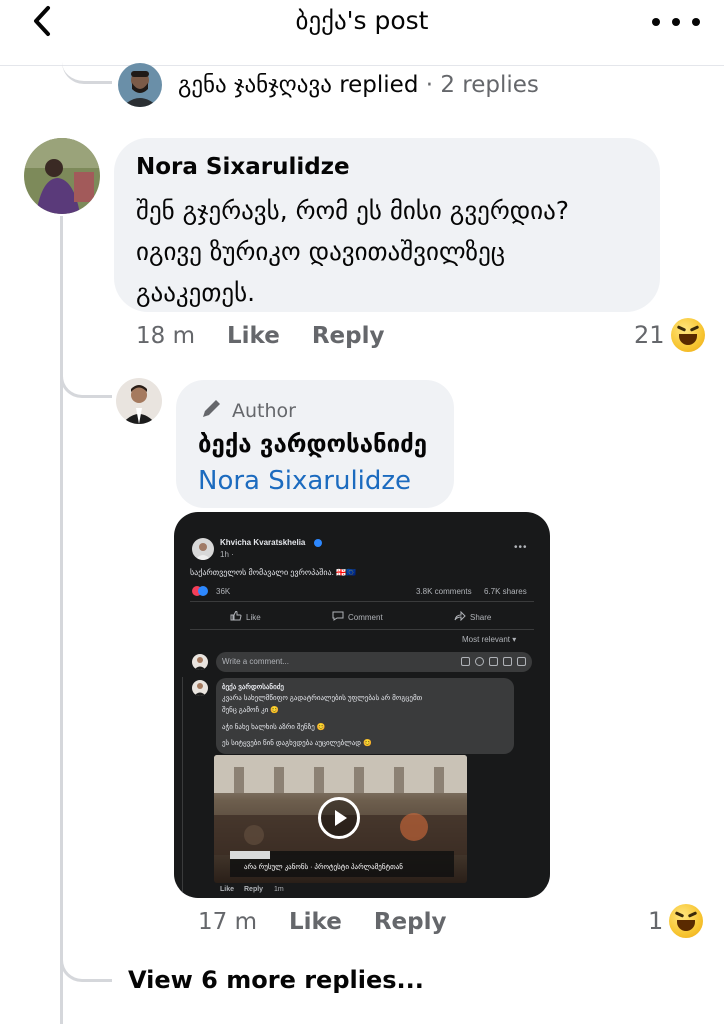 This screenshot has height=1024, width=724. Describe the element at coordinates (676, 22) in the screenshot. I see `more-dots-icon` at that location.